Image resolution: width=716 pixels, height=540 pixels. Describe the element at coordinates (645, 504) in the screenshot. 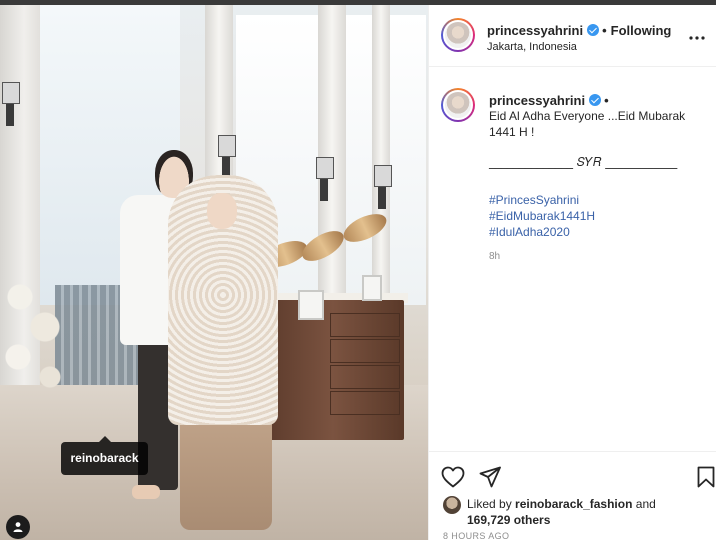

I see `and-label: and` at that location.